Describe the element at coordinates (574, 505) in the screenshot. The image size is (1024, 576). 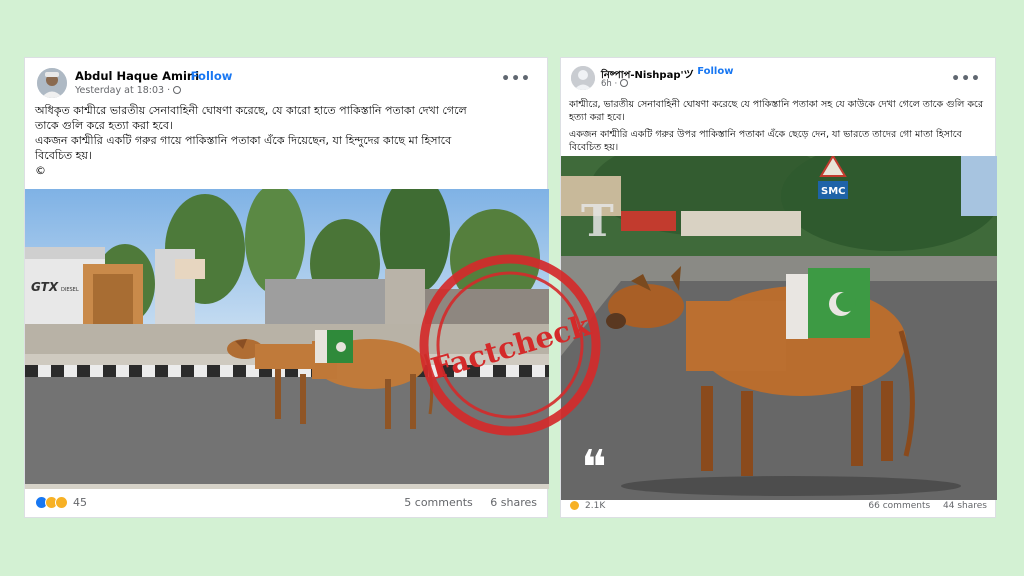
I see `haha-reaction-icon` at that location.